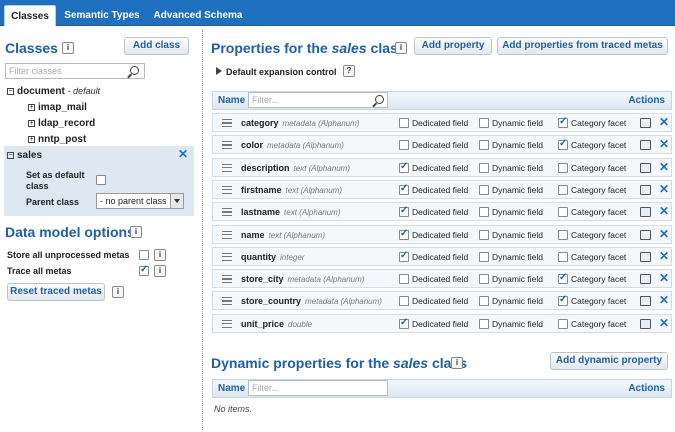 Image resolution: width=675 pixels, height=432 pixels. What do you see at coordinates (183, 154) in the screenshot?
I see `close-icon: ✕` at bounding box center [183, 154].